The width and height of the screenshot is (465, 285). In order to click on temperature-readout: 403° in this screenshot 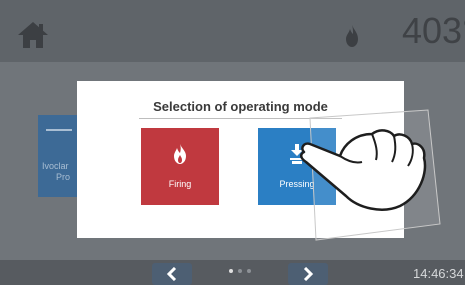, I will do `click(433, 30)`.